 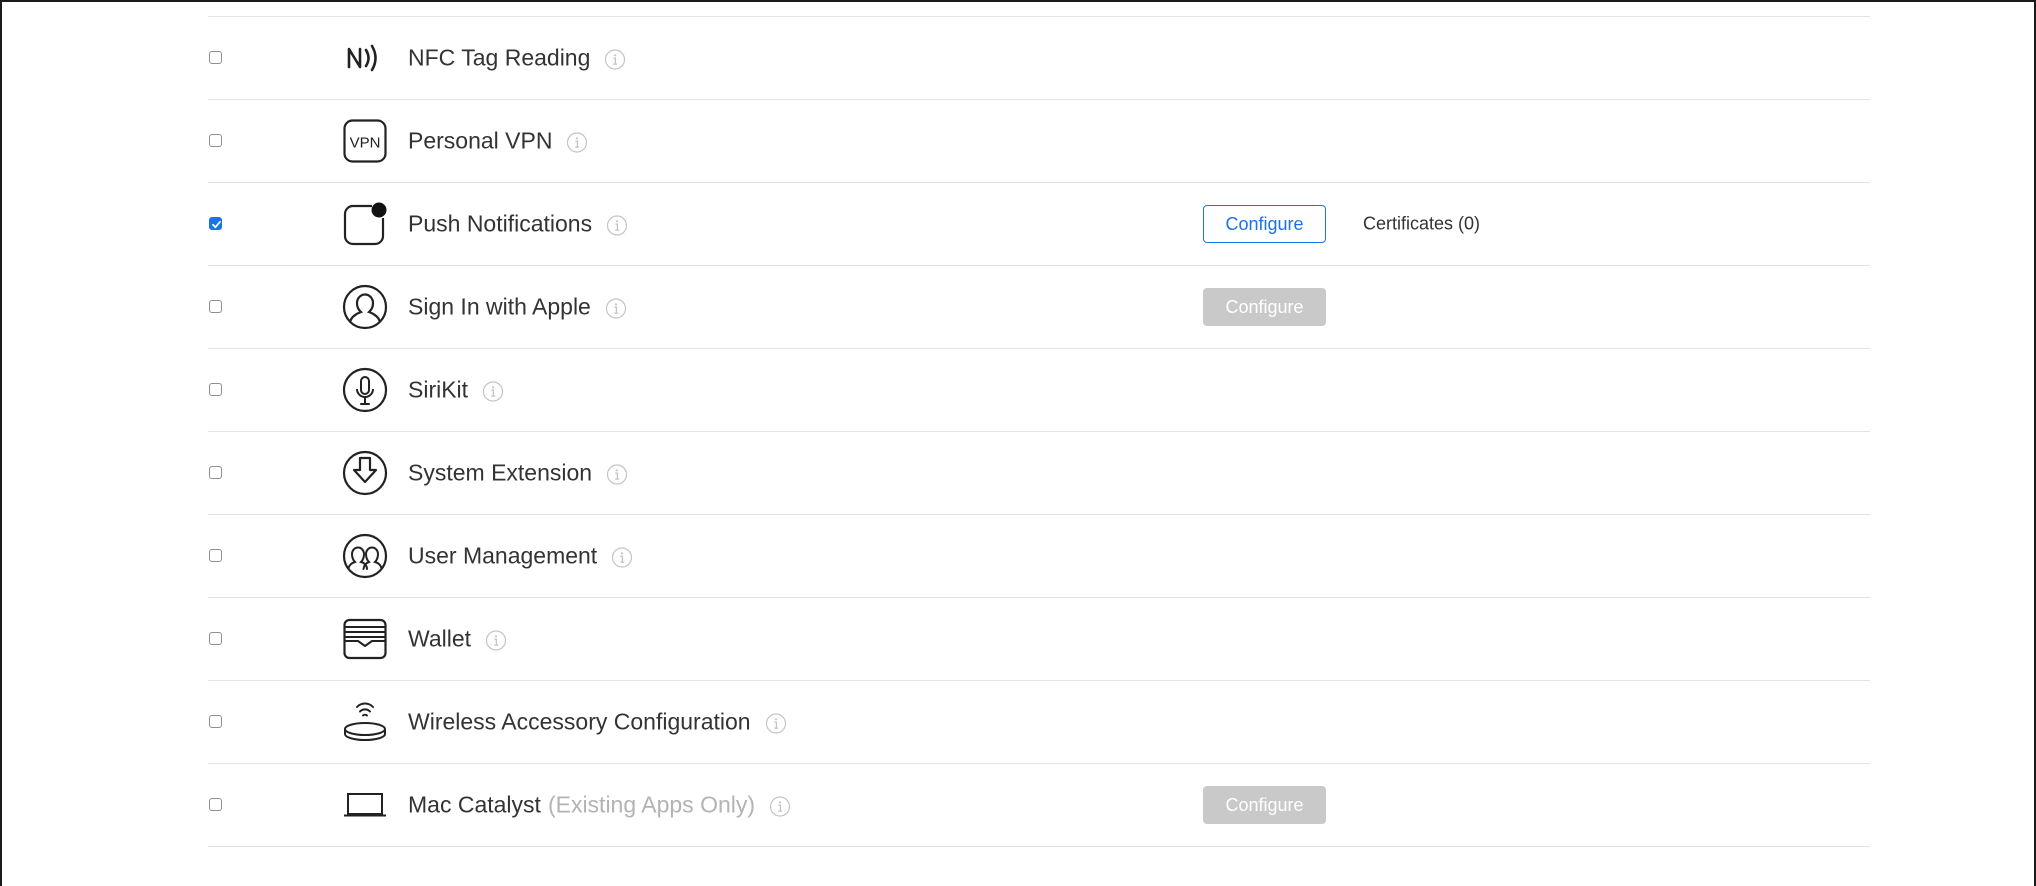 I want to click on capability-note: (Existing Apps Only), so click(x=651, y=804).